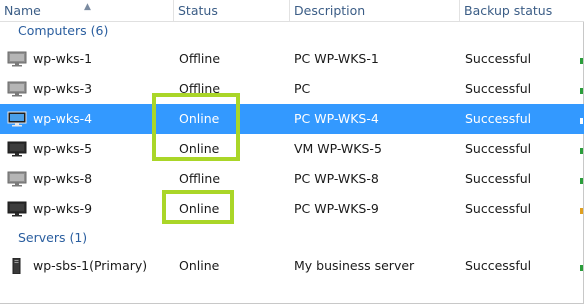  I want to click on column-header-name: Name ▲, so click(87, 10).